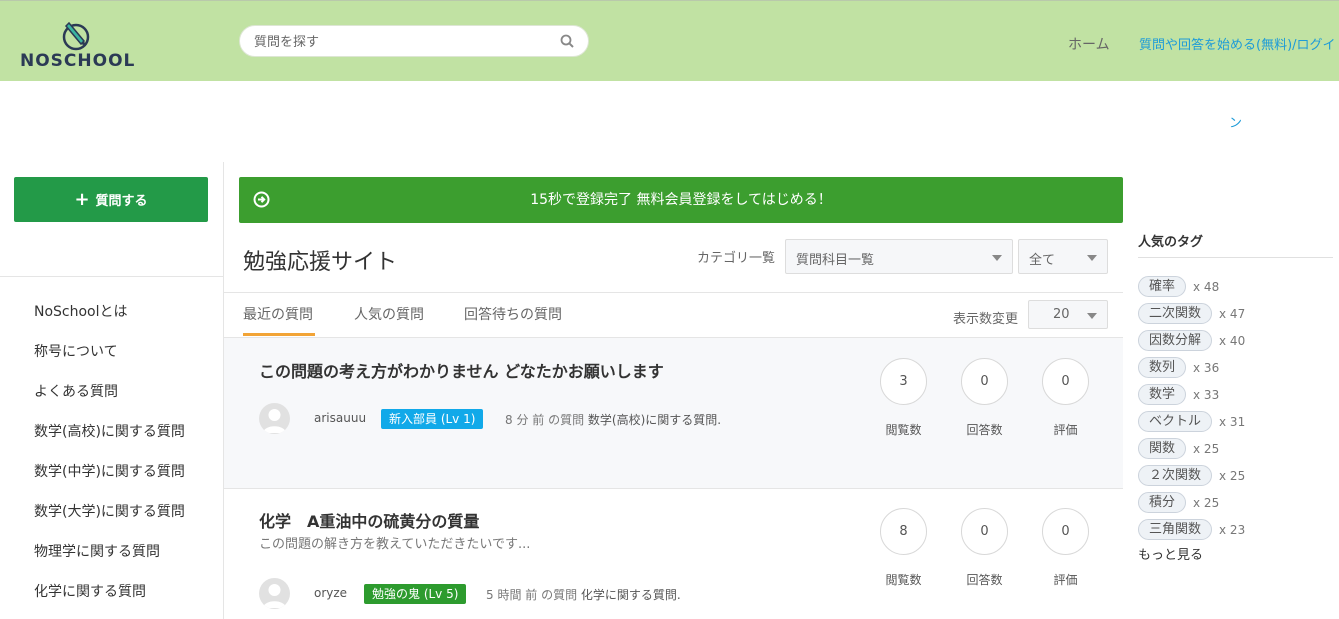 The height and width of the screenshot is (619, 1339). What do you see at coordinates (532, 595) in the screenshot?
I see `question-time: 5 時間 前 の質問` at bounding box center [532, 595].